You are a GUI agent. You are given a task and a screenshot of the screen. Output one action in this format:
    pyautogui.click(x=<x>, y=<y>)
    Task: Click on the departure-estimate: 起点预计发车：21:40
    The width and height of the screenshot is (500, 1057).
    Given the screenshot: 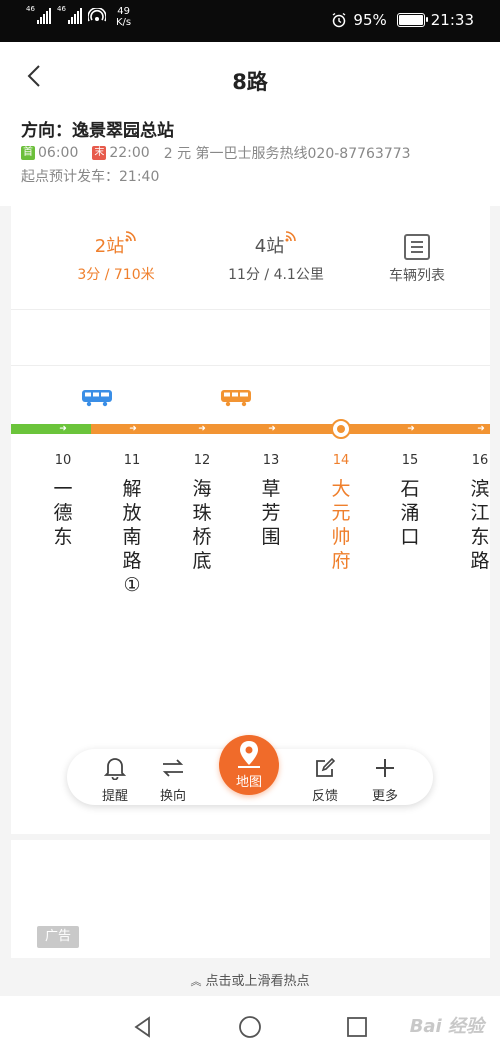 What is the action you would take?
    pyautogui.click(x=90, y=177)
    